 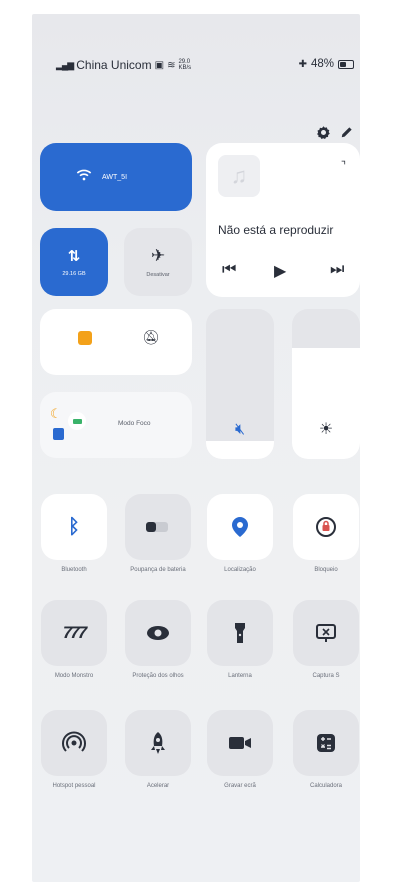 I want to click on screenshot-icon, so click(x=326, y=633).